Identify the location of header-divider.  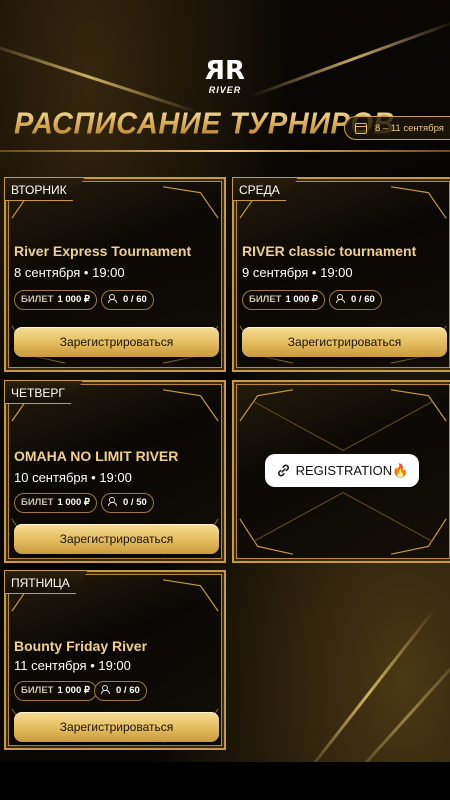
(225, 151).